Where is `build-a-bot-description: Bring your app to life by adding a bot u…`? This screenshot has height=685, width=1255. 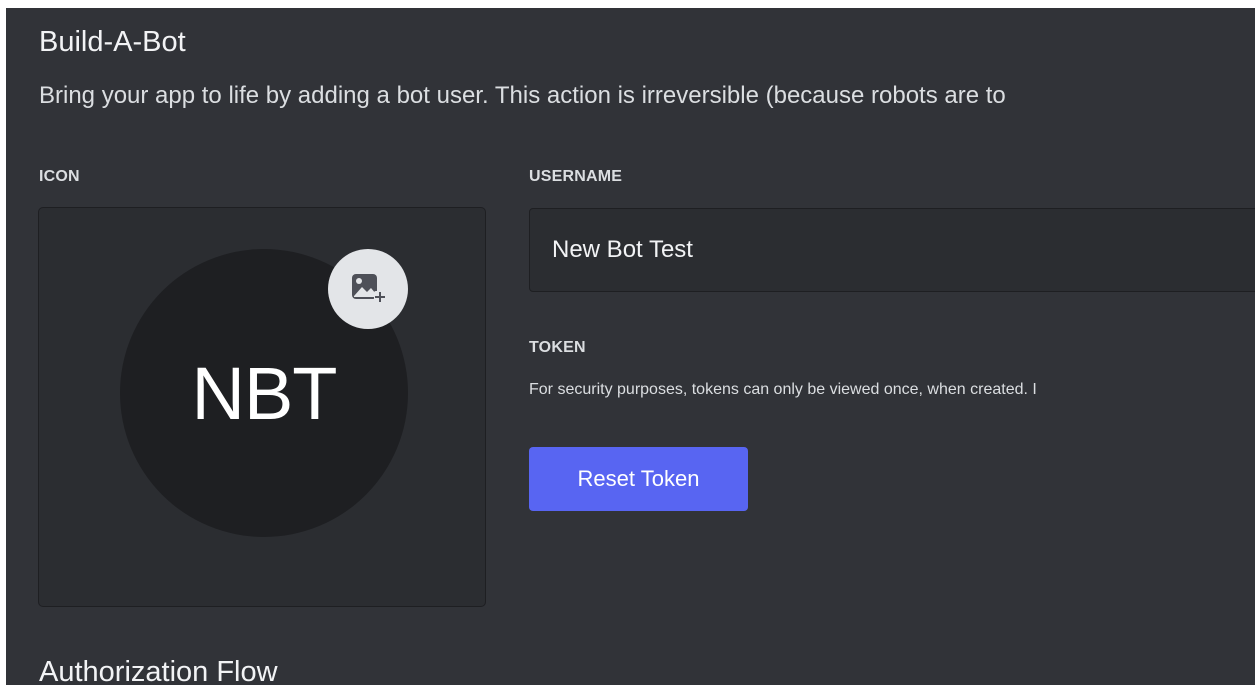 build-a-bot-description: Bring your app to life by adding a bot u… is located at coordinates (522, 95).